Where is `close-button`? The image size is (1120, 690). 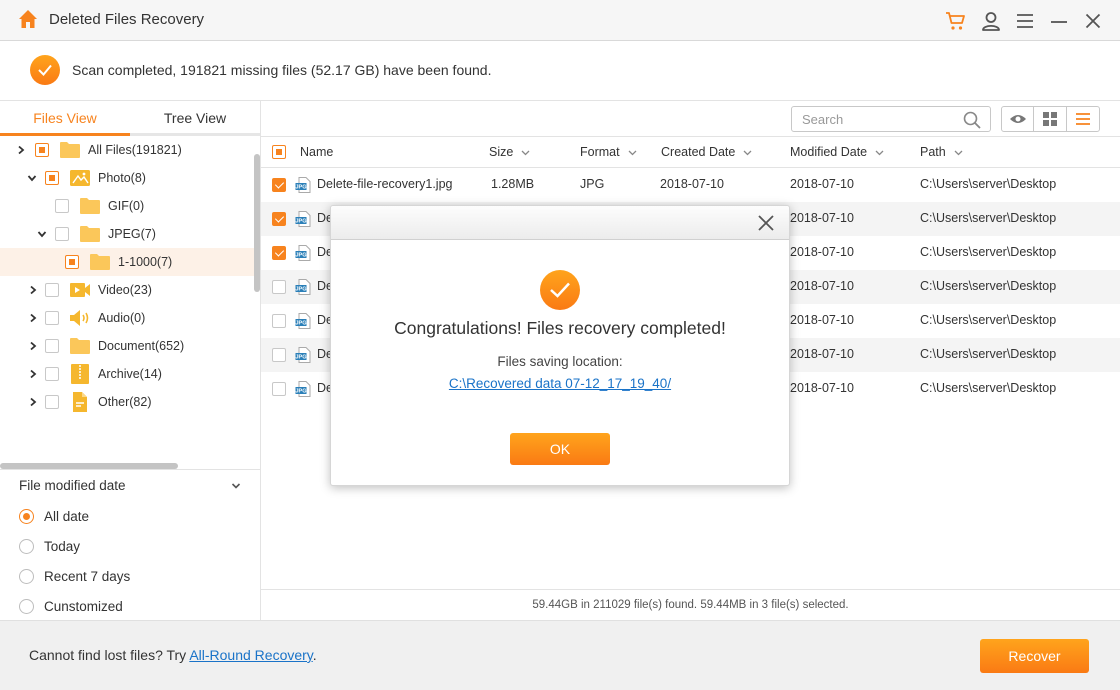 close-button is located at coordinates (1093, 21).